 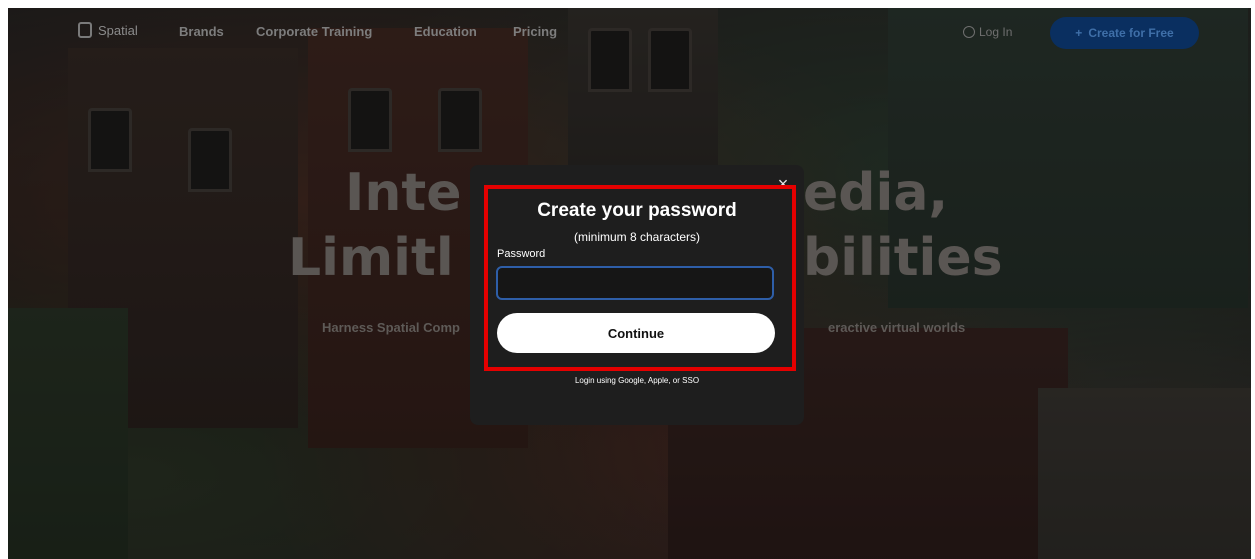 I want to click on login-label: Log In, so click(x=996, y=32).